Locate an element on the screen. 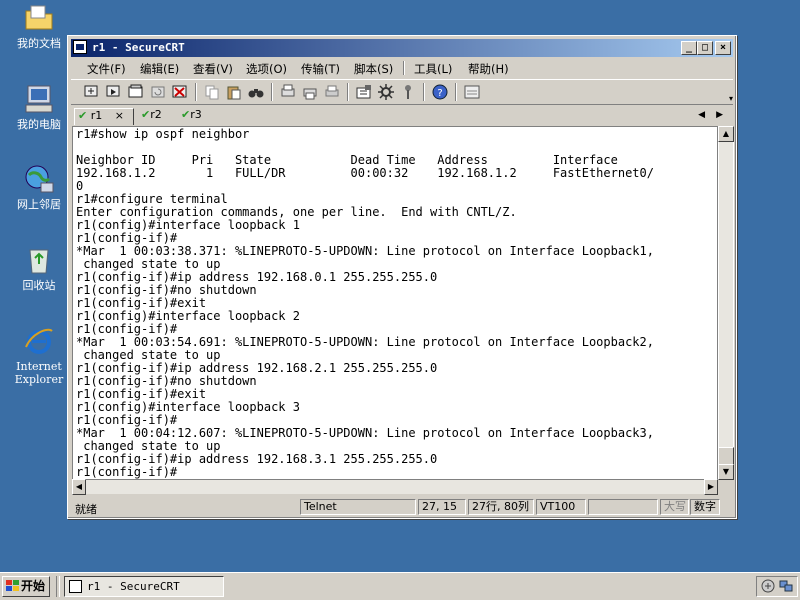 Image resolution: width=800 pixels, height=600 pixels. start-button: 开始 is located at coordinates (26, 586).